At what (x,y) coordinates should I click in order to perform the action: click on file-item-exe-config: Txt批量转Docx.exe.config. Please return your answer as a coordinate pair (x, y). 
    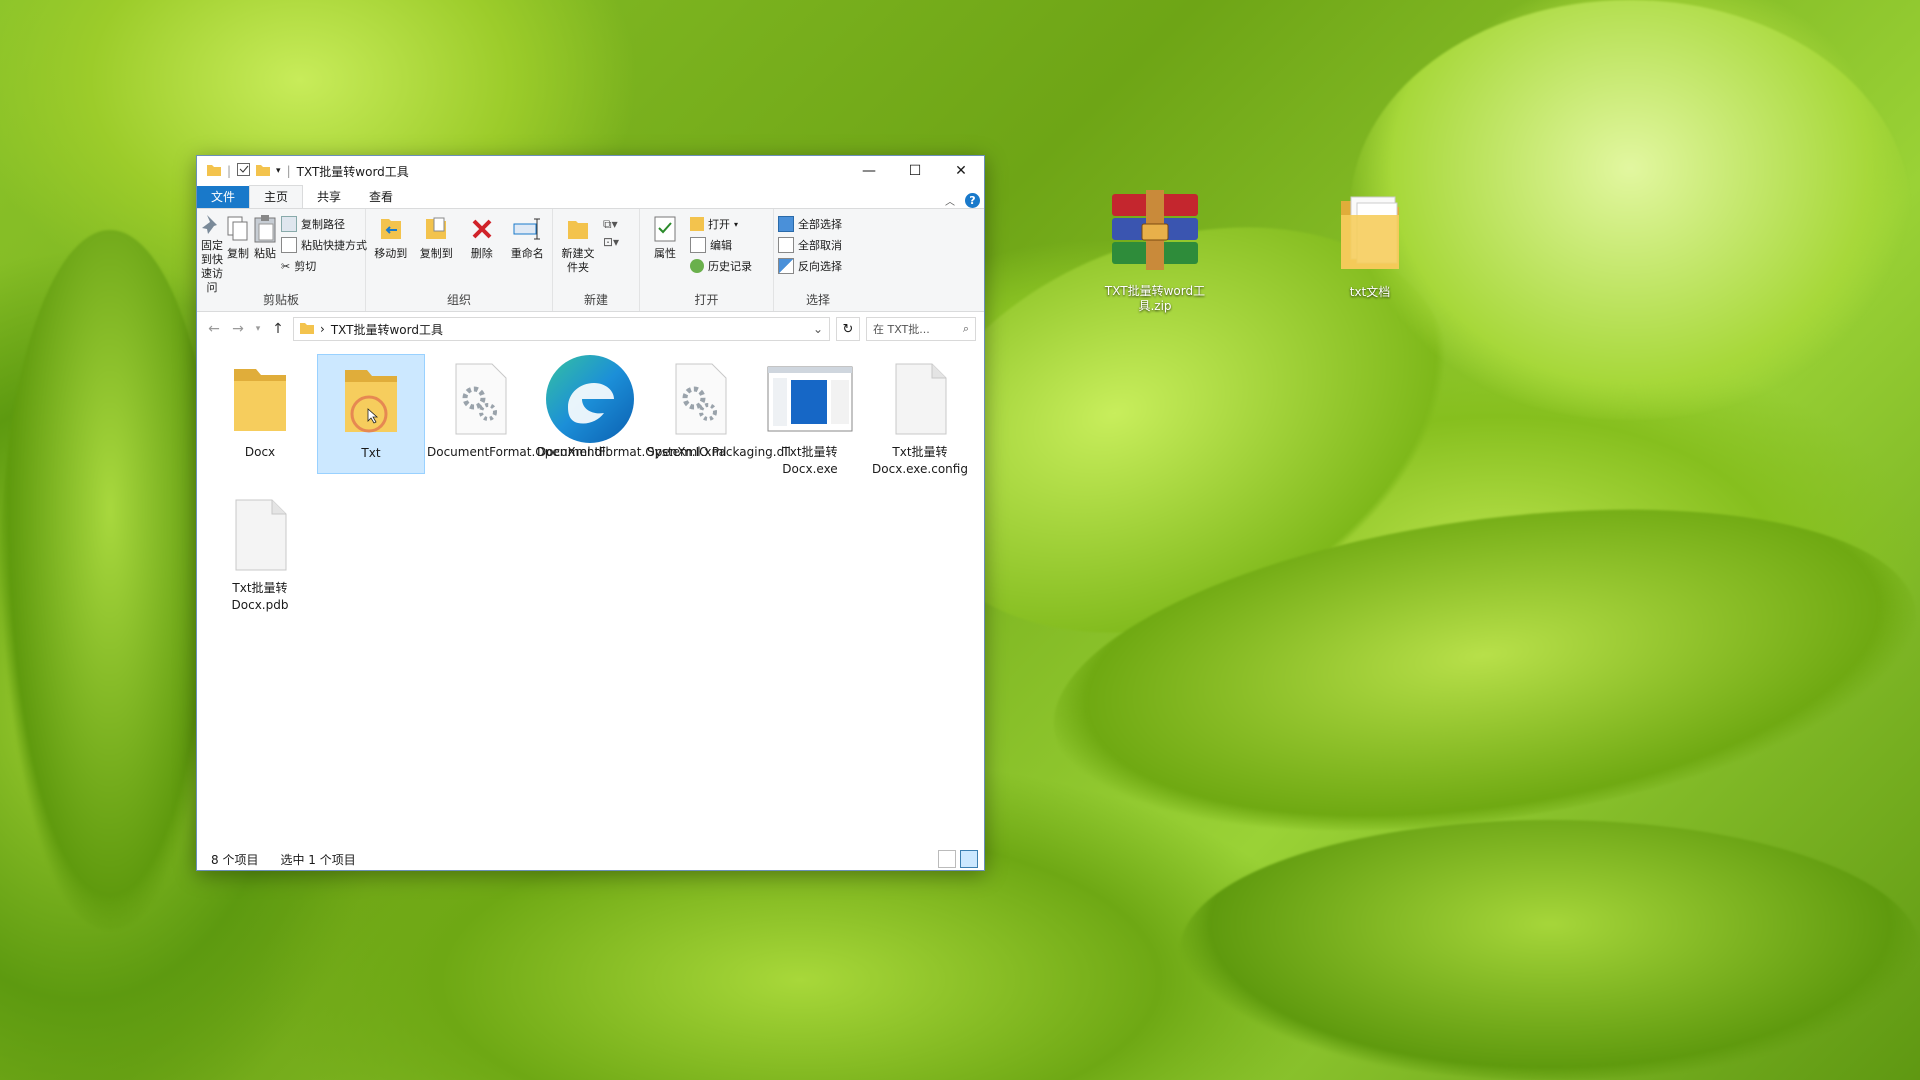
    Looking at the image, I should click on (920, 415).